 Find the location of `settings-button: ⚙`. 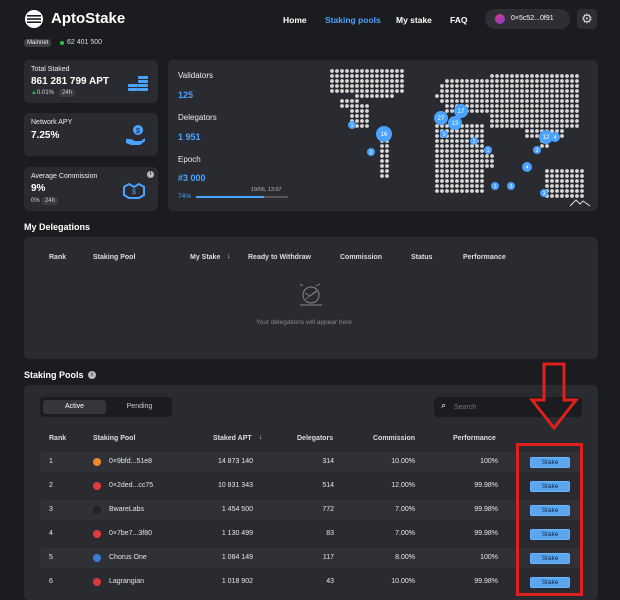

settings-button: ⚙ is located at coordinates (587, 19).